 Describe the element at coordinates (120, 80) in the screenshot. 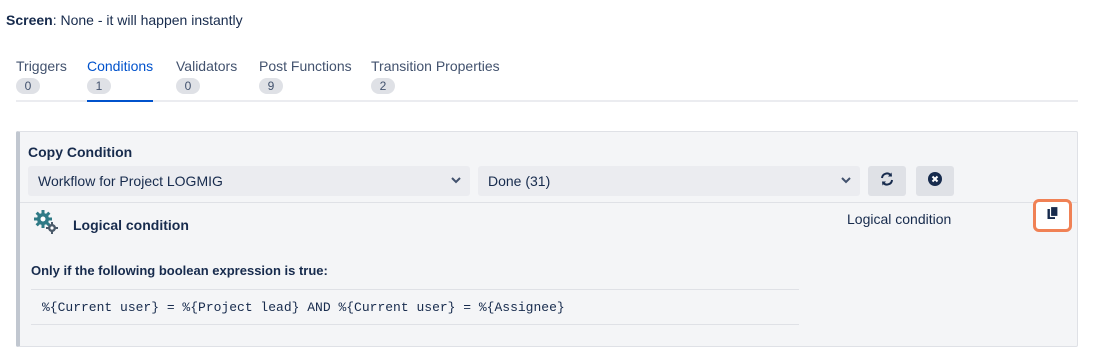

I see `tab-conditions: Conditions 1` at that location.